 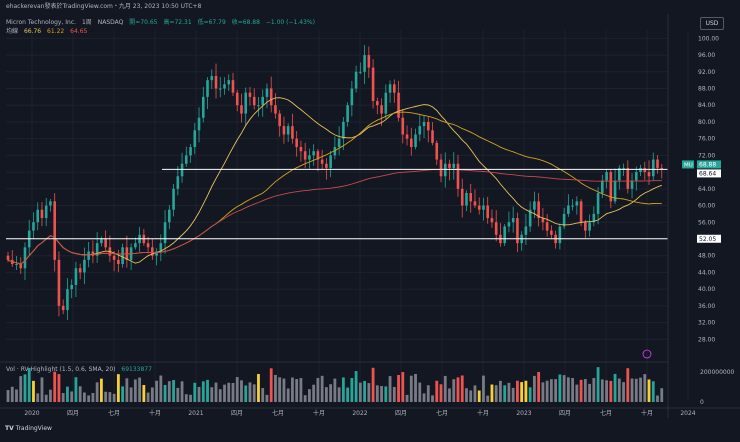 I want to click on x-tick-label: 2021, so click(x=195, y=413).